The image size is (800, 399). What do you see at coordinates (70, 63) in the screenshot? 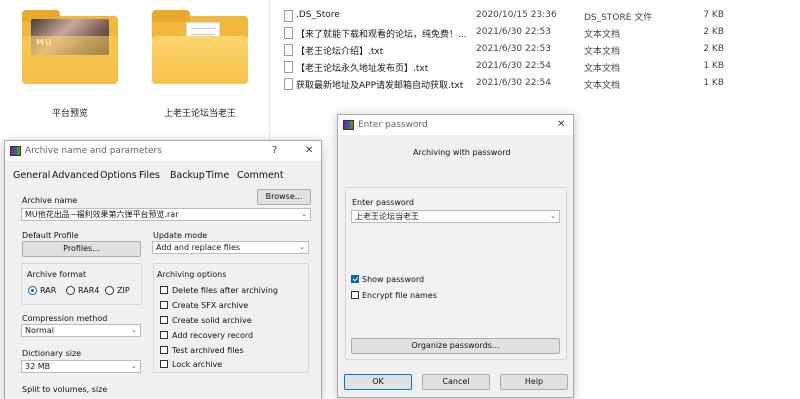
I see `folder-tile-preview: MU 平台预览` at bounding box center [70, 63].